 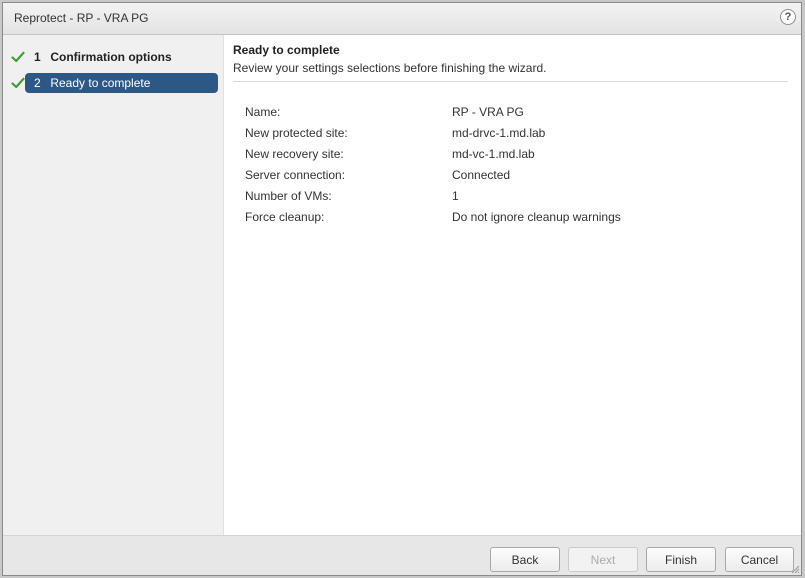 What do you see at coordinates (495, 199) in the screenshot?
I see `summary-row-number-of-vms: Number of VMs: 1` at bounding box center [495, 199].